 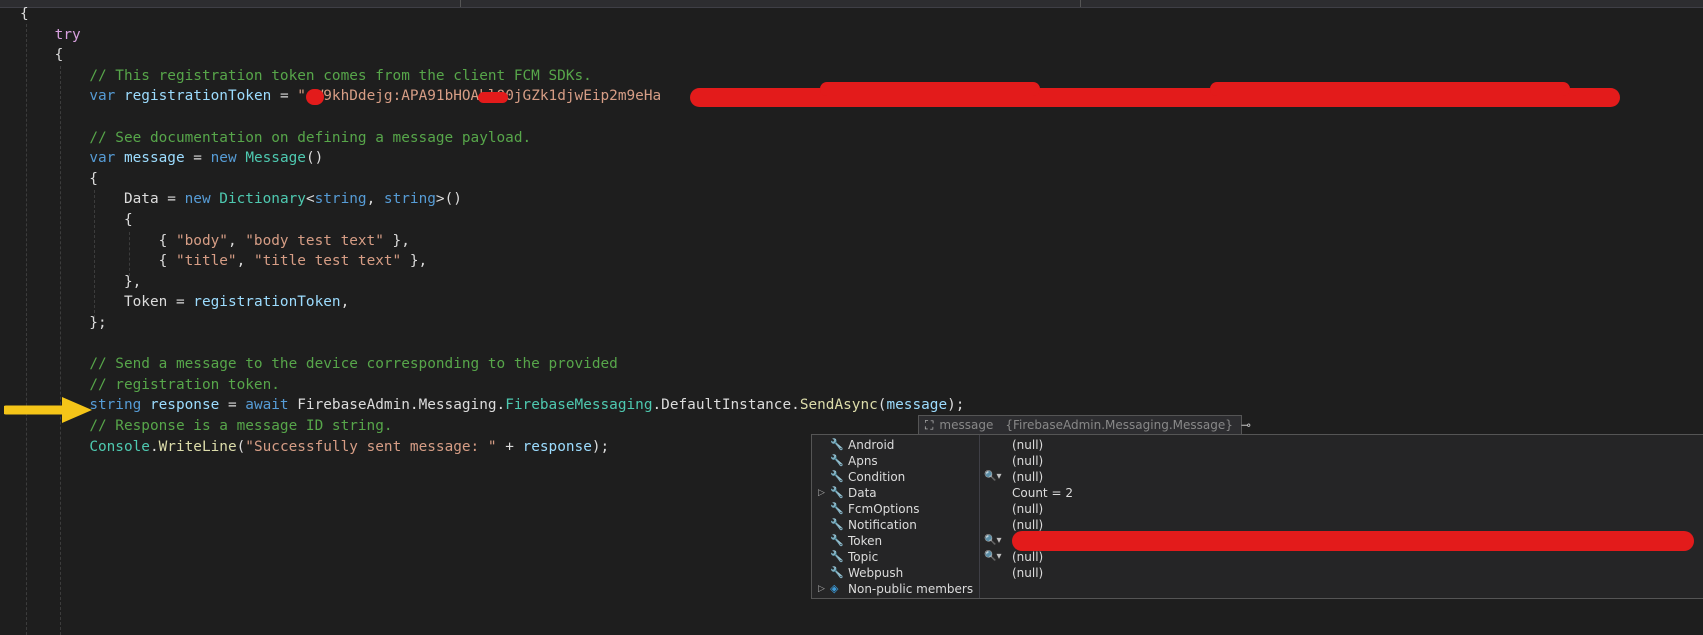 I want to click on code-token: registrationToken, so click(x=267, y=302).